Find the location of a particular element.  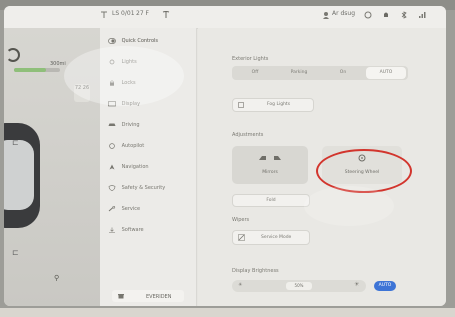

temperature-badge: 72 26 is located at coordinates (82, 93).